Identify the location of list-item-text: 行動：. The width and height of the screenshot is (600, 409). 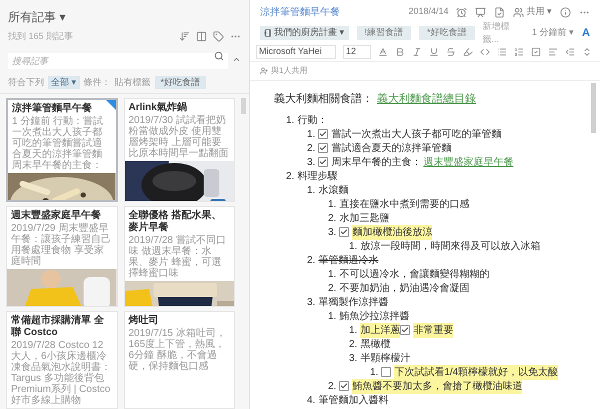
(312, 121).